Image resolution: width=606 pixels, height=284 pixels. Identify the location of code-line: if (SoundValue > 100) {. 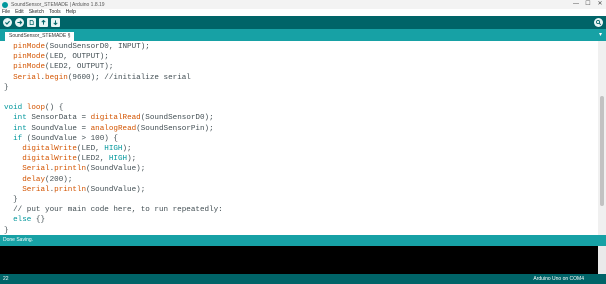
(61, 139).